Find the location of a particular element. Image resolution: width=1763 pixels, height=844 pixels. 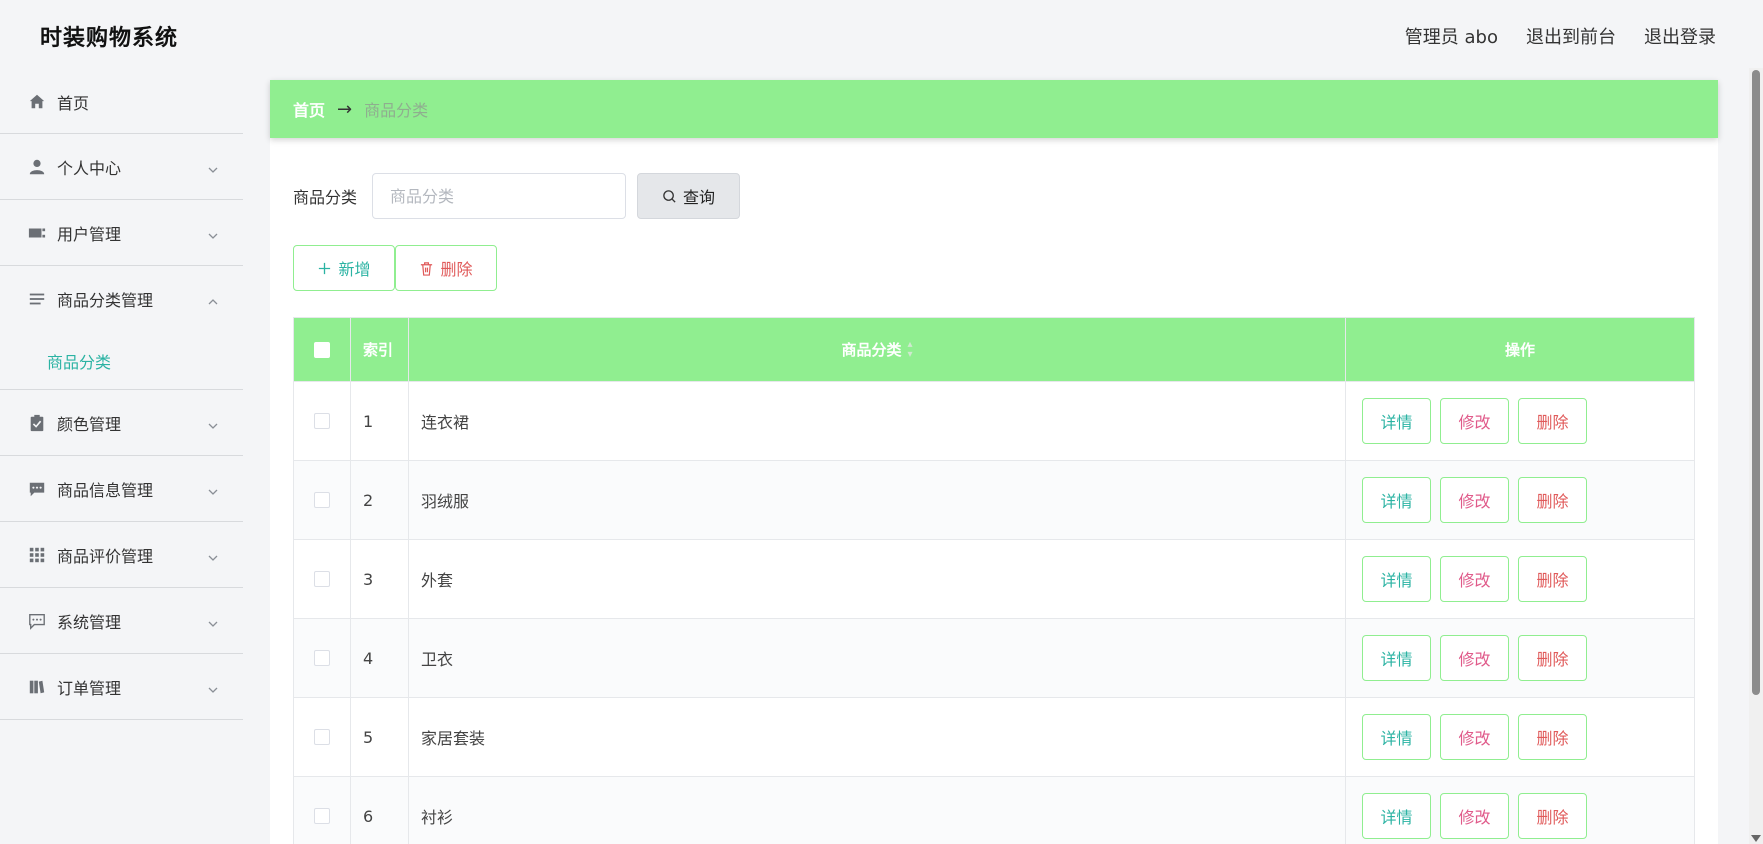

table-row: 2 羽绒服 详情 修改 删除 is located at coordinates (994, 499).